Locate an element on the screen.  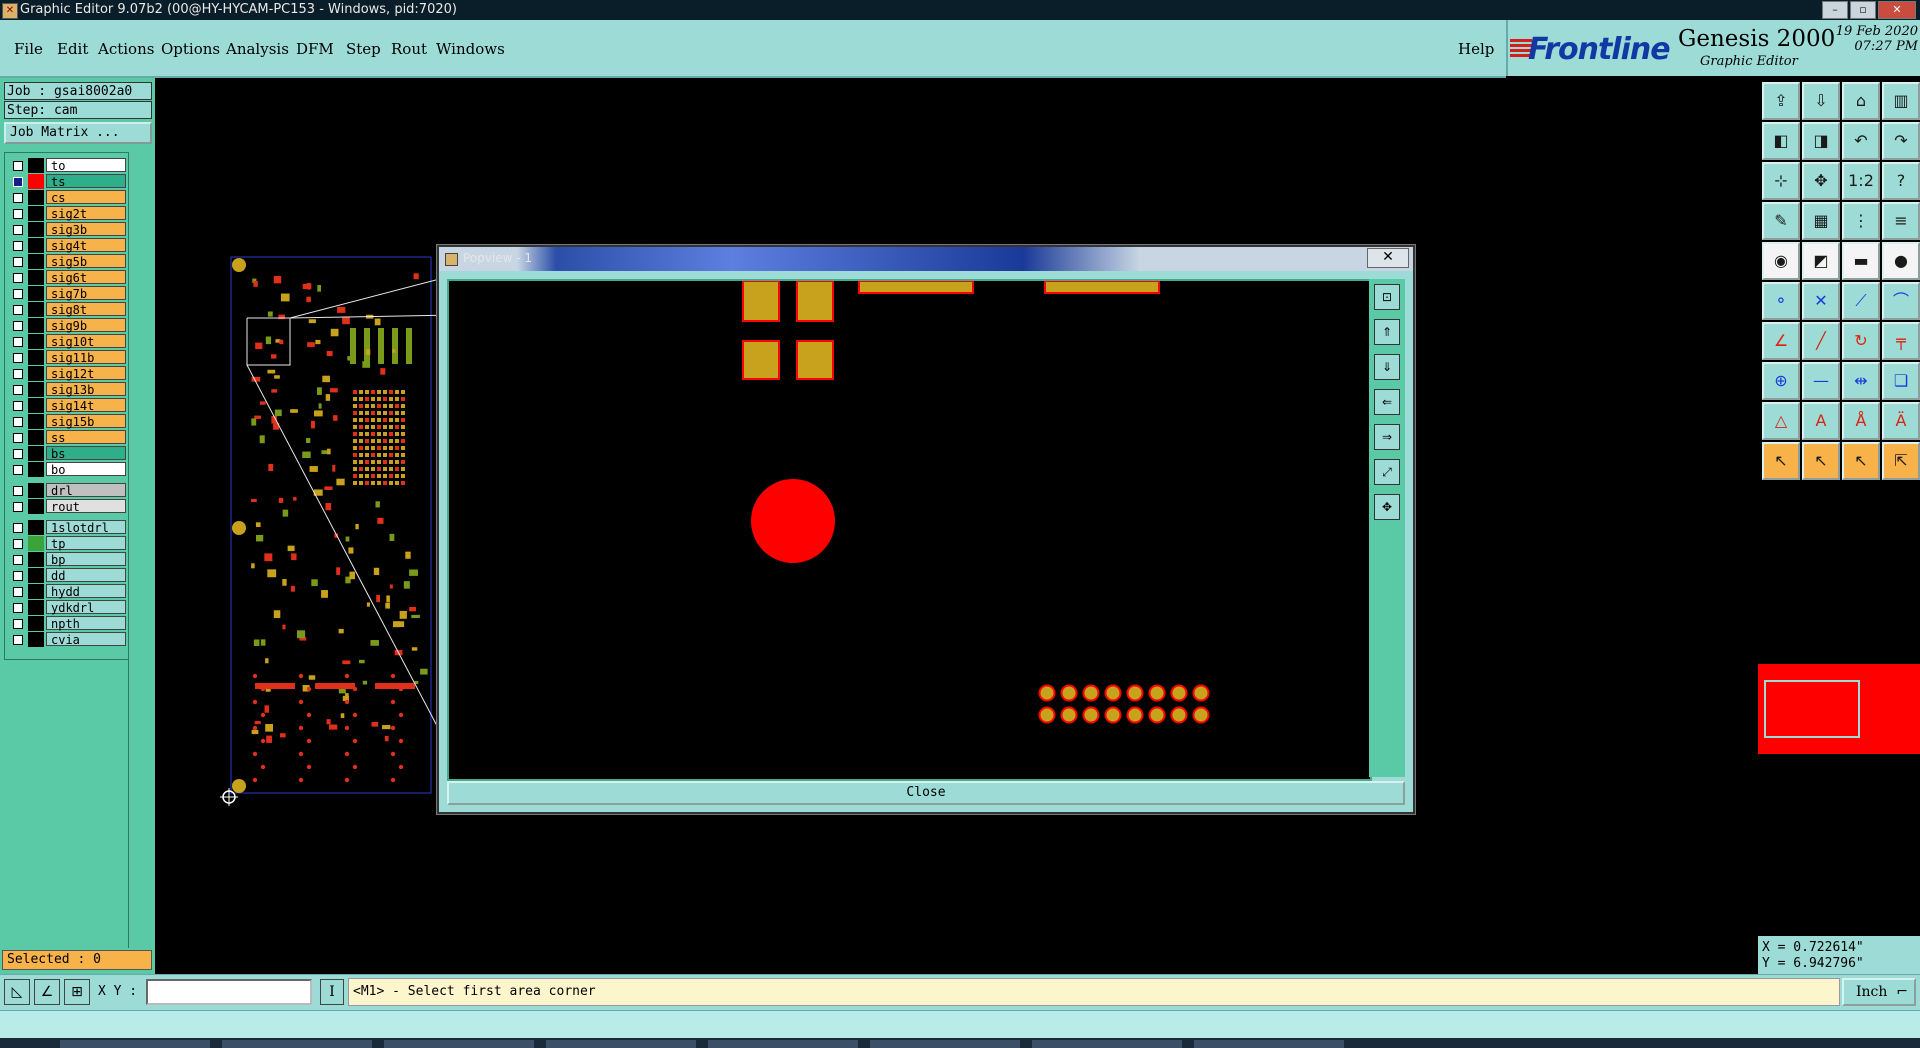
pad-tool-button: ● is located at coordinates (1901, 261).